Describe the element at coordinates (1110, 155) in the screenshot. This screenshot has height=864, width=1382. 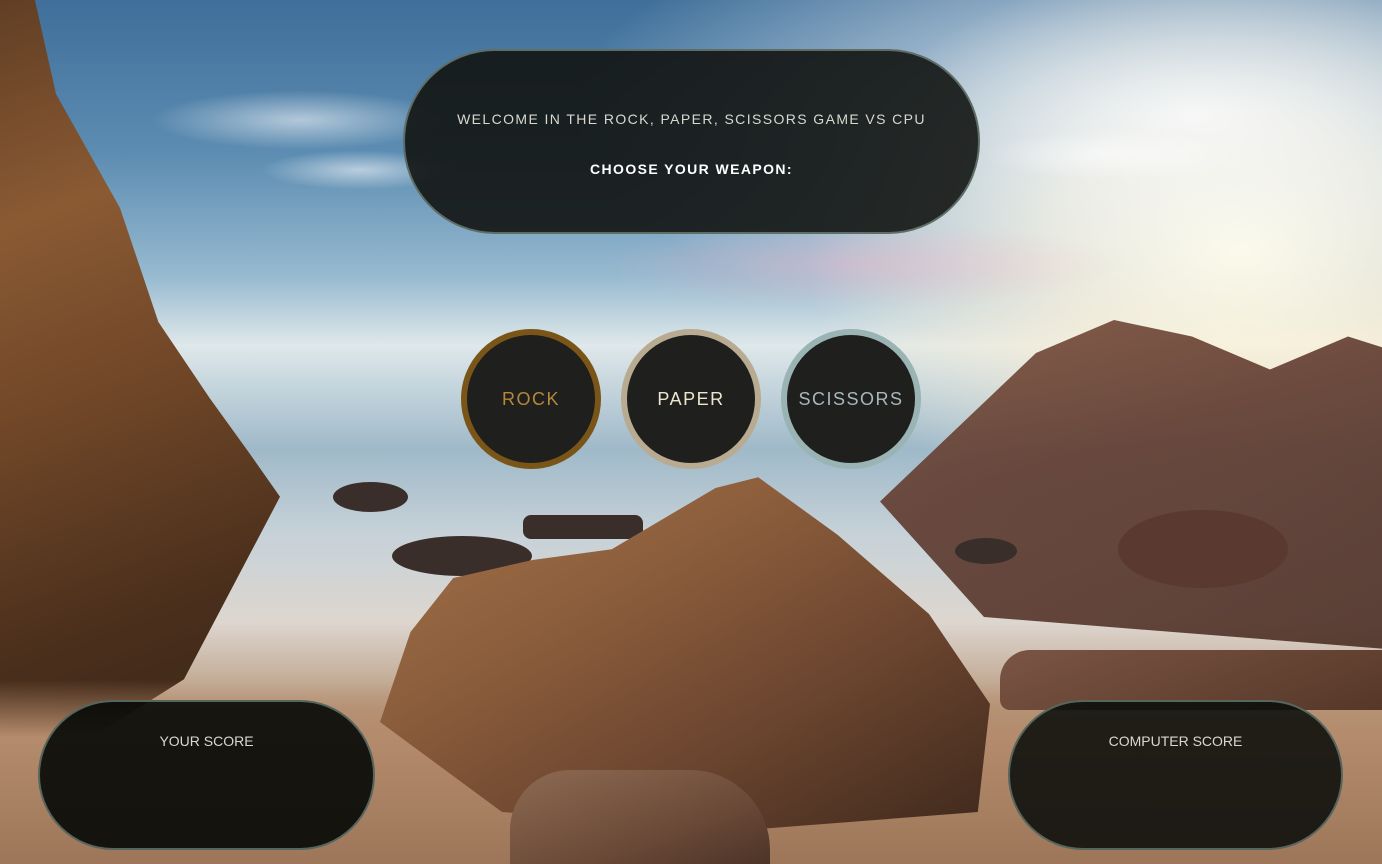
I see `cloud` at that location.